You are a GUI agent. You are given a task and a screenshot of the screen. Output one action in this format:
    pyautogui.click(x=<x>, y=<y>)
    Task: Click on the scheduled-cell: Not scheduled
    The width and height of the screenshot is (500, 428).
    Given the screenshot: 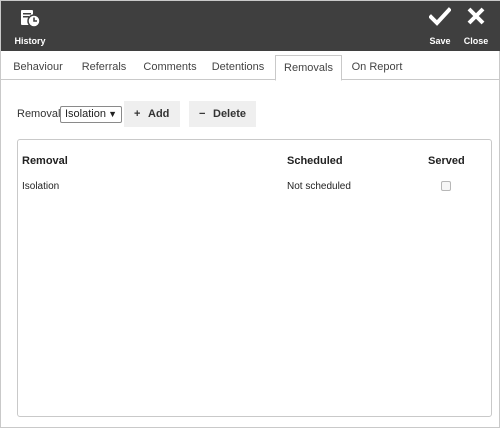 What is the action you would take?
    pyautogui.click(x=319, y=186)
    